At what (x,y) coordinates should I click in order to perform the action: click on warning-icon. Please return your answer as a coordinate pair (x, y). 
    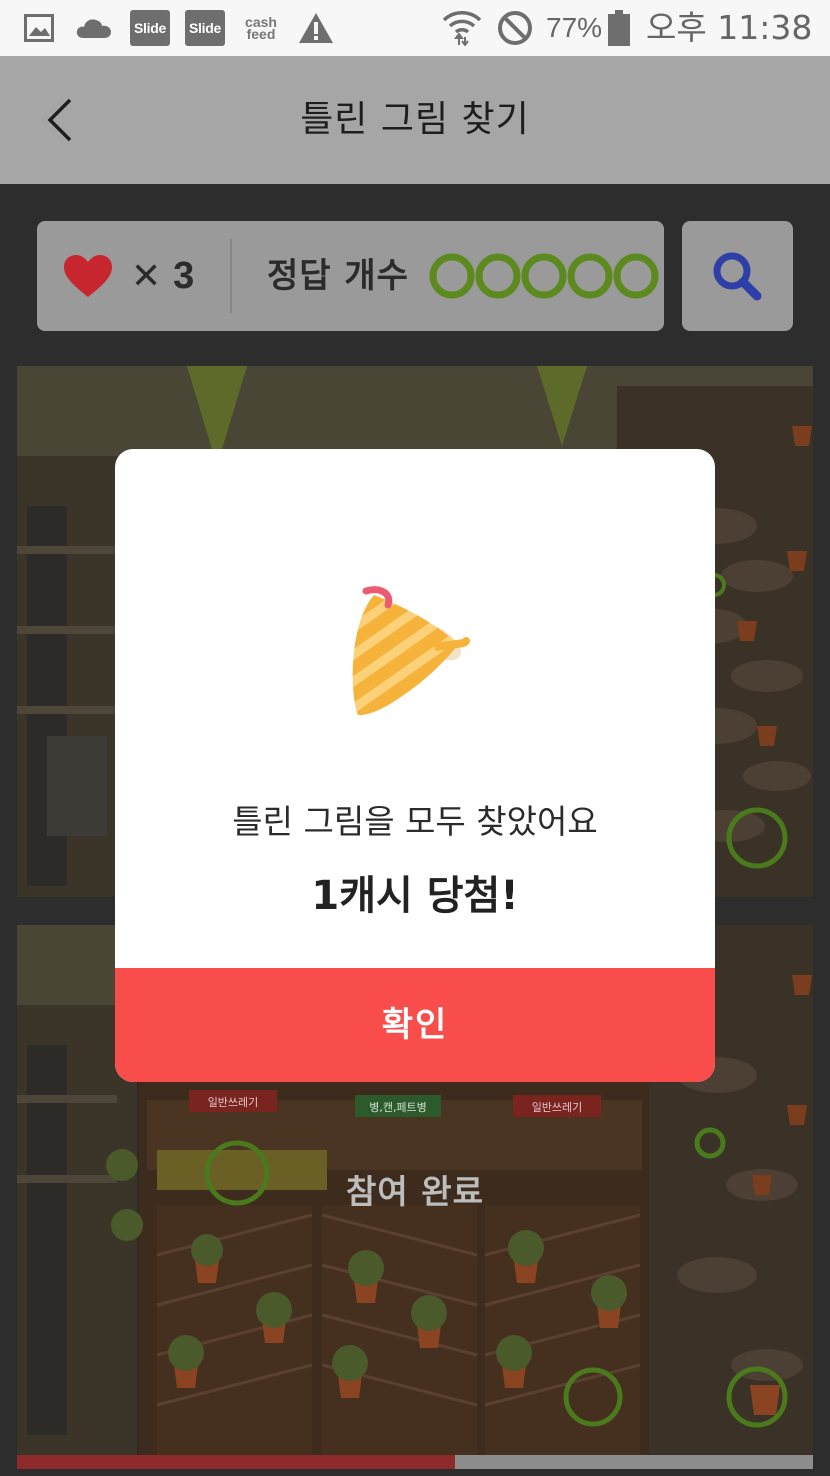
    Looking at the image, I should click on (316, 28).